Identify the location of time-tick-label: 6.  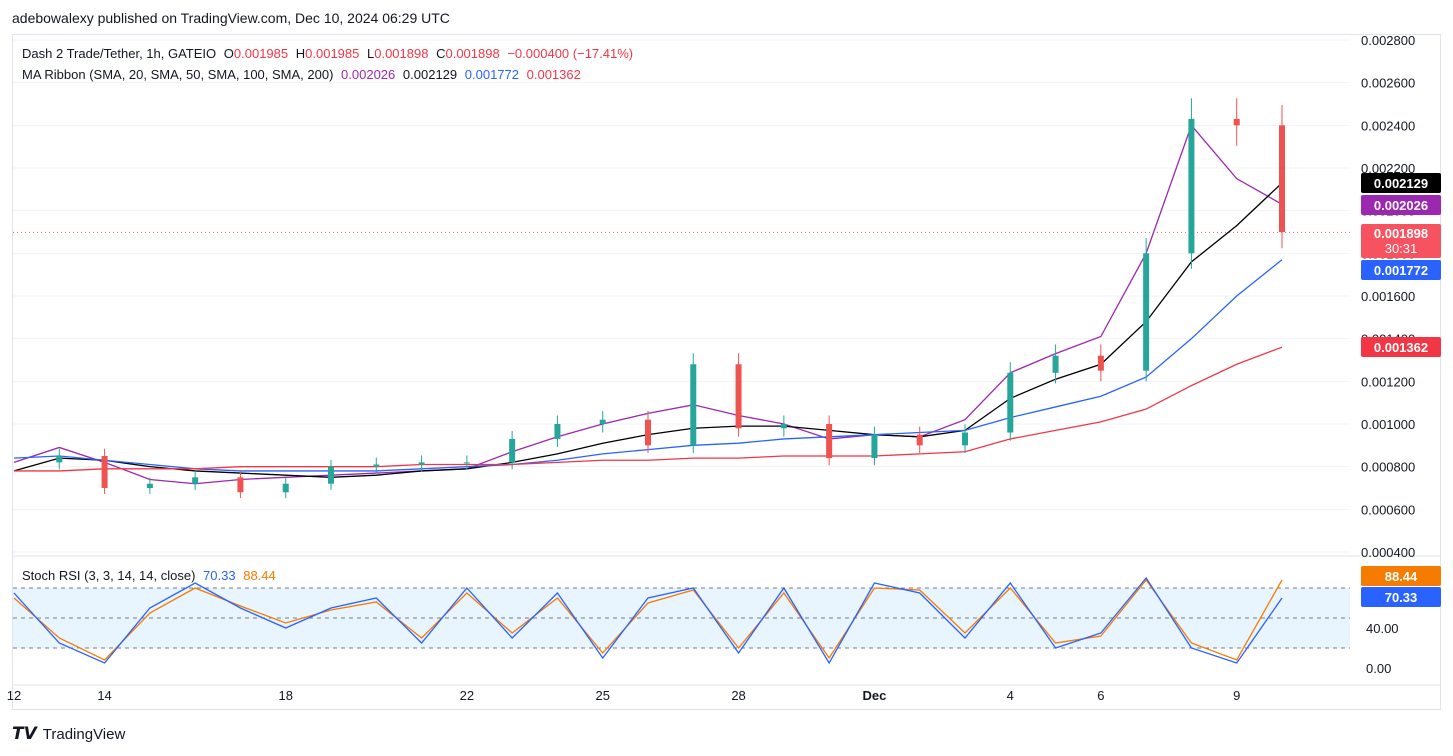
(1100, 695).